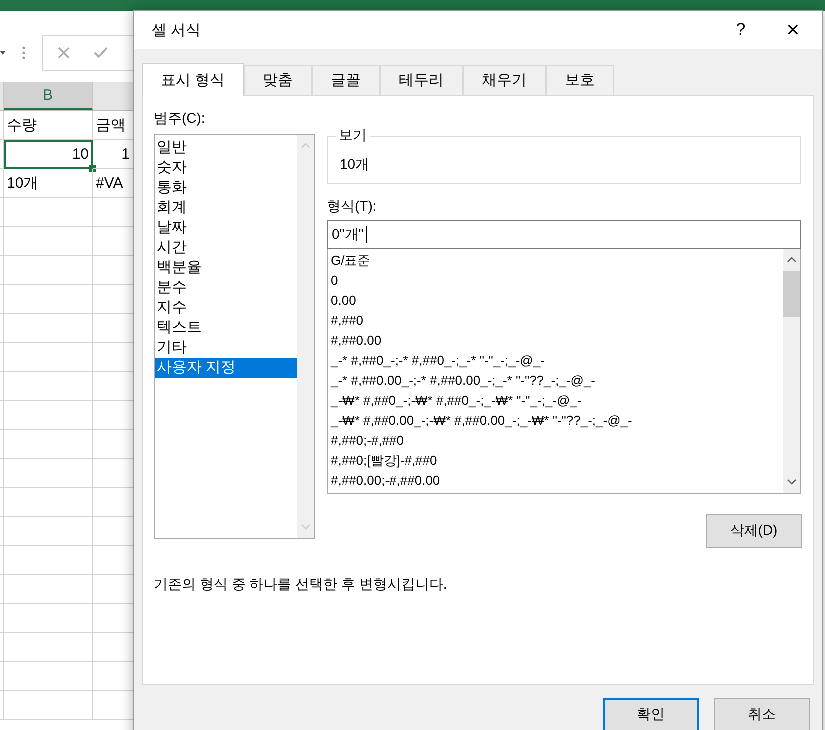 This screenshot has width=825, height=730. What do you see at coordinates (180, 119) in the screenshot?
I see `category-label: 범주(C):` at bounding box center [180, 119].